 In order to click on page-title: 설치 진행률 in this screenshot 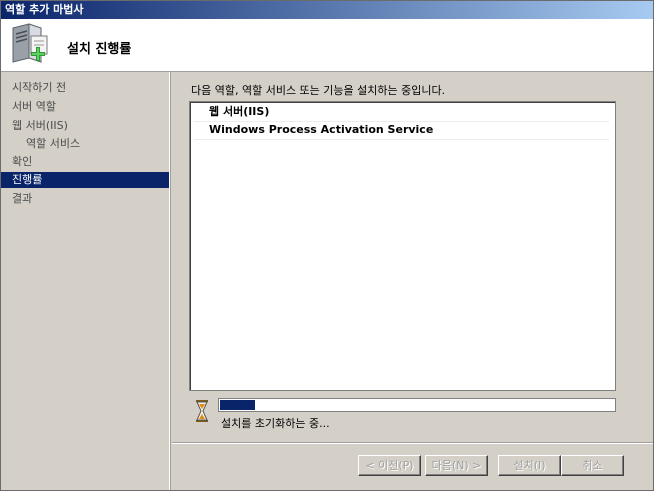, I will do `click(99, 49)`.